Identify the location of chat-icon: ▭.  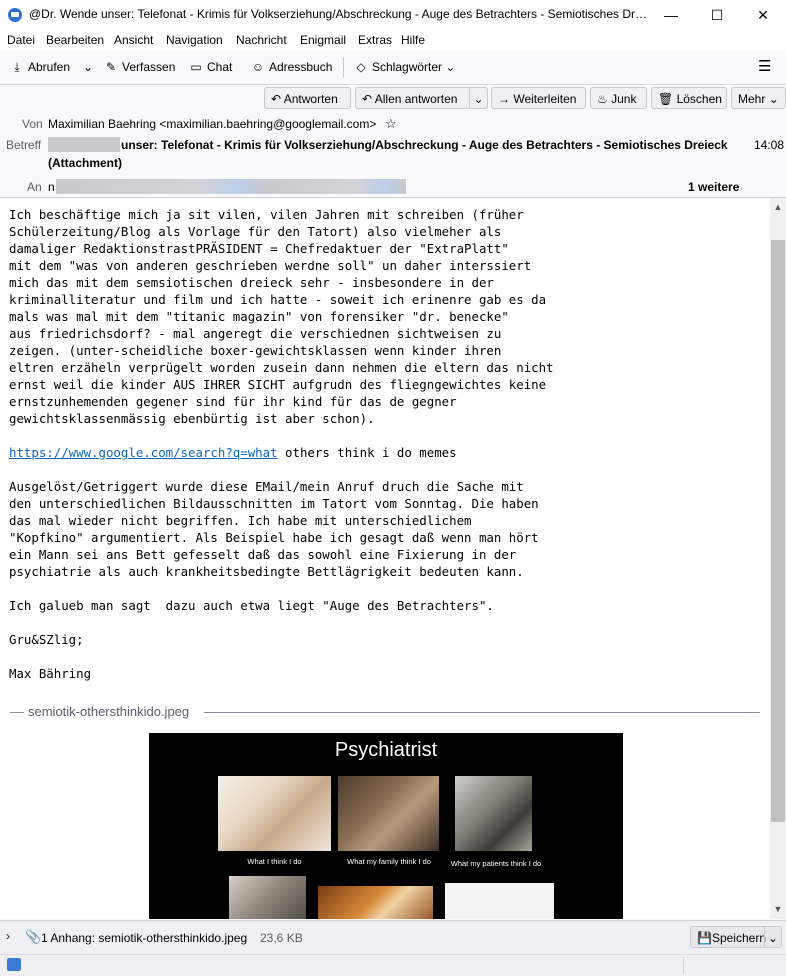
(196, 67).